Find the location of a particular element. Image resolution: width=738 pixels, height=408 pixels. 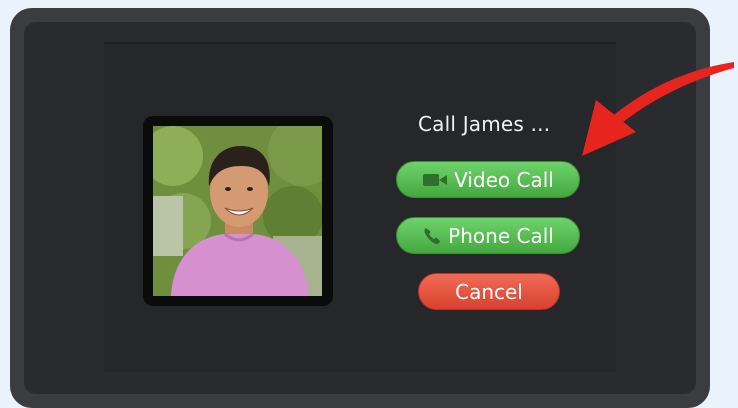

cancel-button: Cancel is located at coordinates (489, 291).